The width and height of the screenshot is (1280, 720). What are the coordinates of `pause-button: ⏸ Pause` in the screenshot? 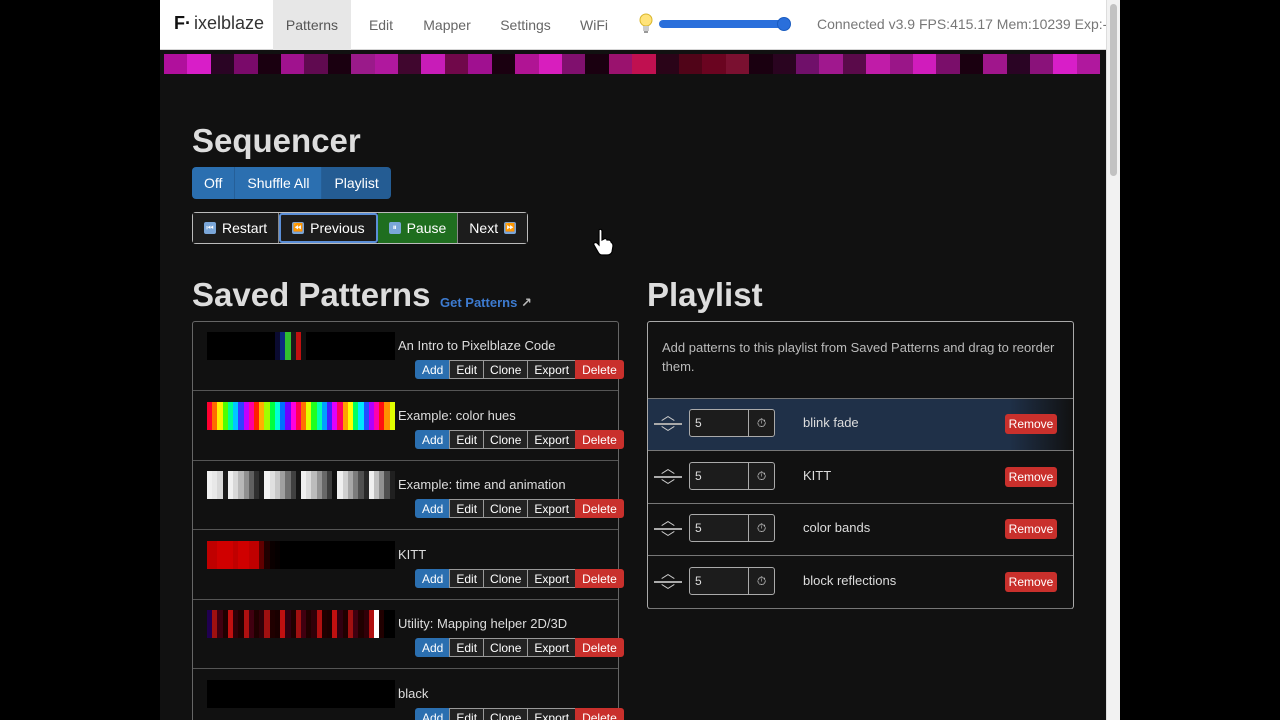 It's located at (418, 228).